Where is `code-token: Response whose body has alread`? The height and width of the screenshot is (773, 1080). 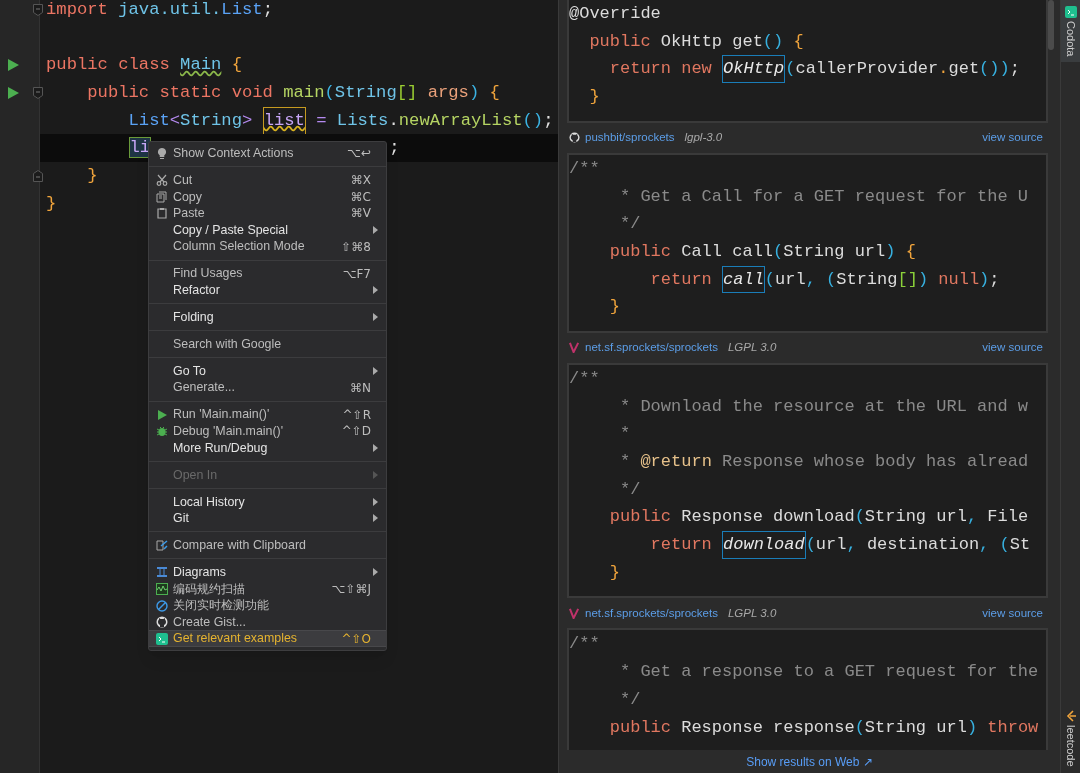 code-token: Response whose body has alread is located at coordinates (875, 462).